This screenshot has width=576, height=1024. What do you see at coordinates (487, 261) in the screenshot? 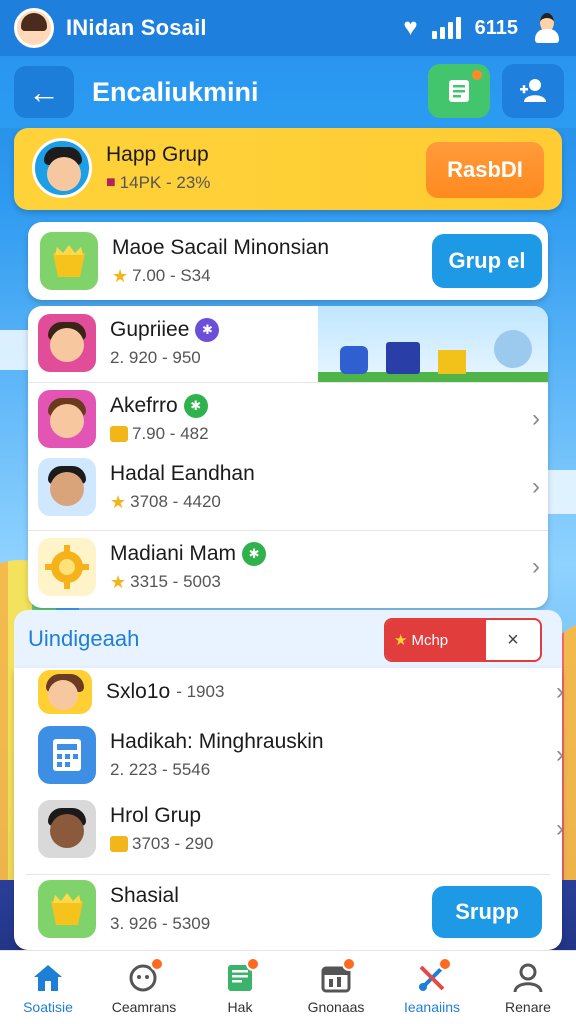
I see `join-group-button: Grup el` at bounding box center [487, 261].